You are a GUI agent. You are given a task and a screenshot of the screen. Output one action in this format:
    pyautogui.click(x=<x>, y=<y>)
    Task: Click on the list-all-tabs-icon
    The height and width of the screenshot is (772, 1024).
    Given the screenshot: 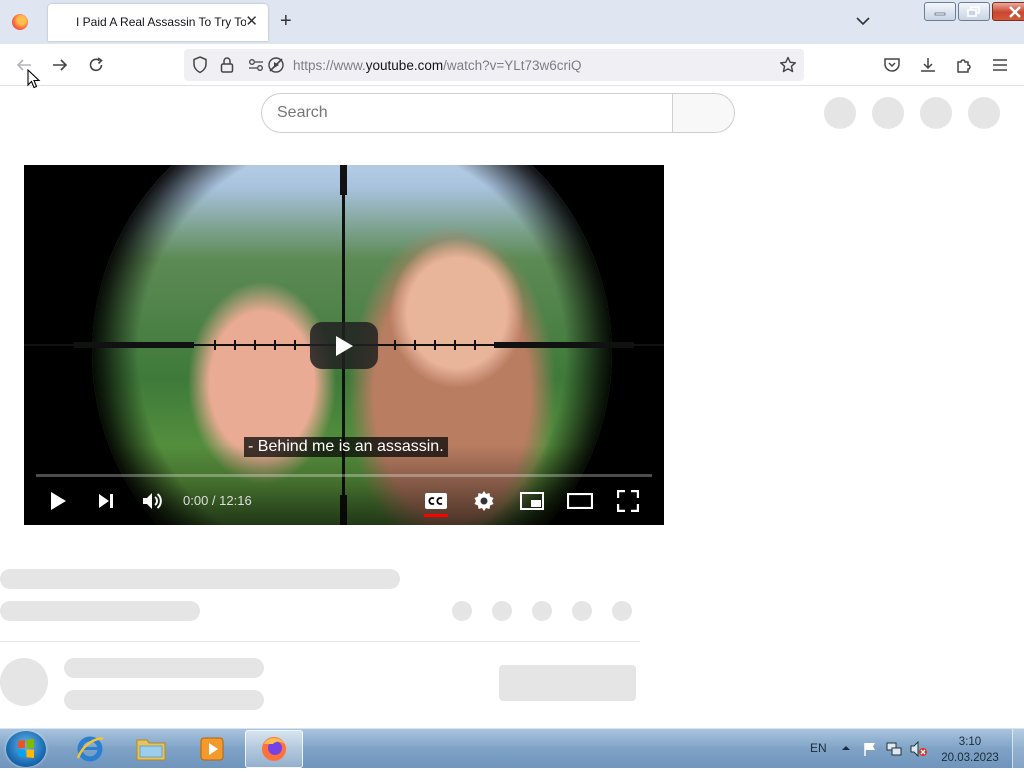 What is the action you would take?
    pyautogui.click(x=863, y=22)
    